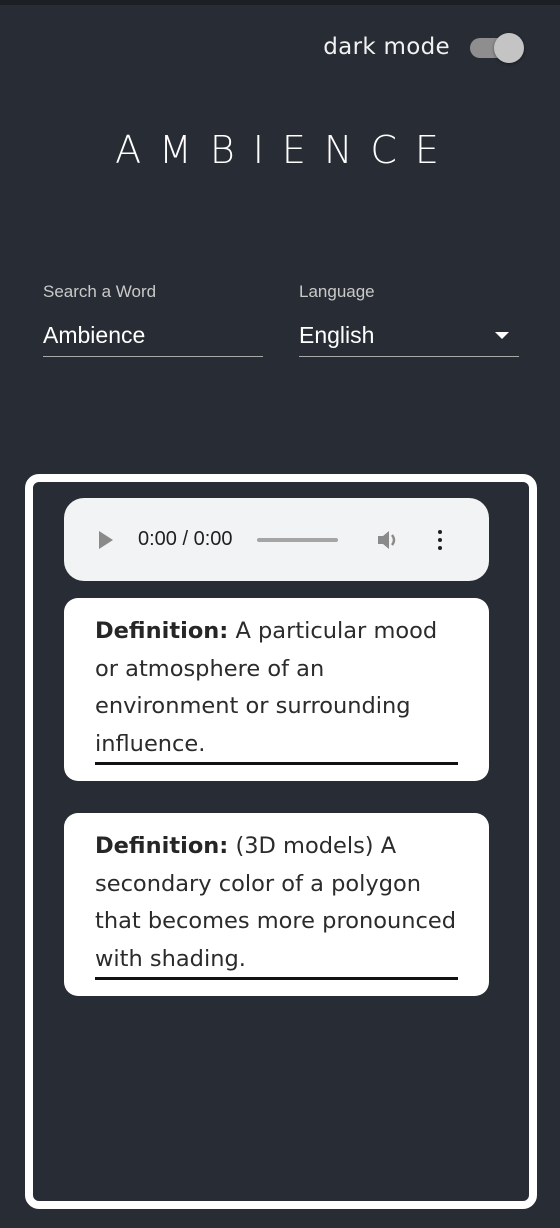 This screenshot has width=560, height=1228. Describe the element at coordinates (439, 540) in the screenshot. I see `more-options-icon` at that location.